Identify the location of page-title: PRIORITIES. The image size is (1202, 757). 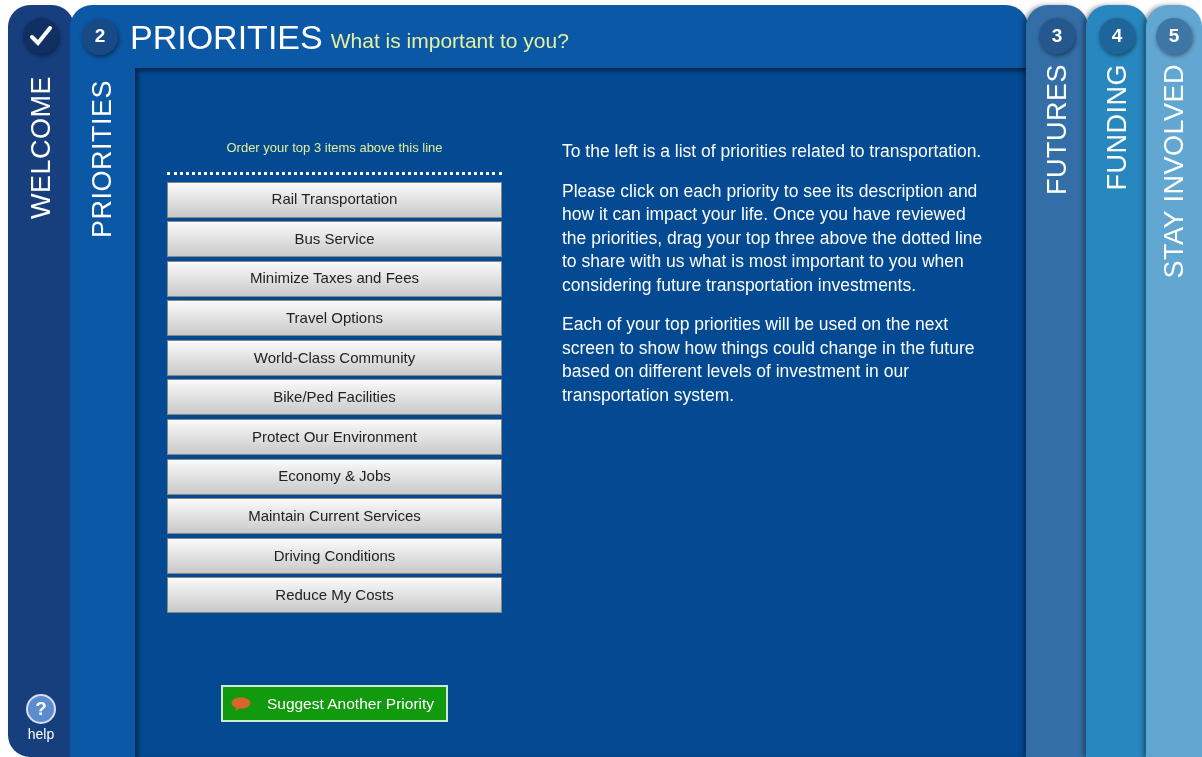
(226, 36).